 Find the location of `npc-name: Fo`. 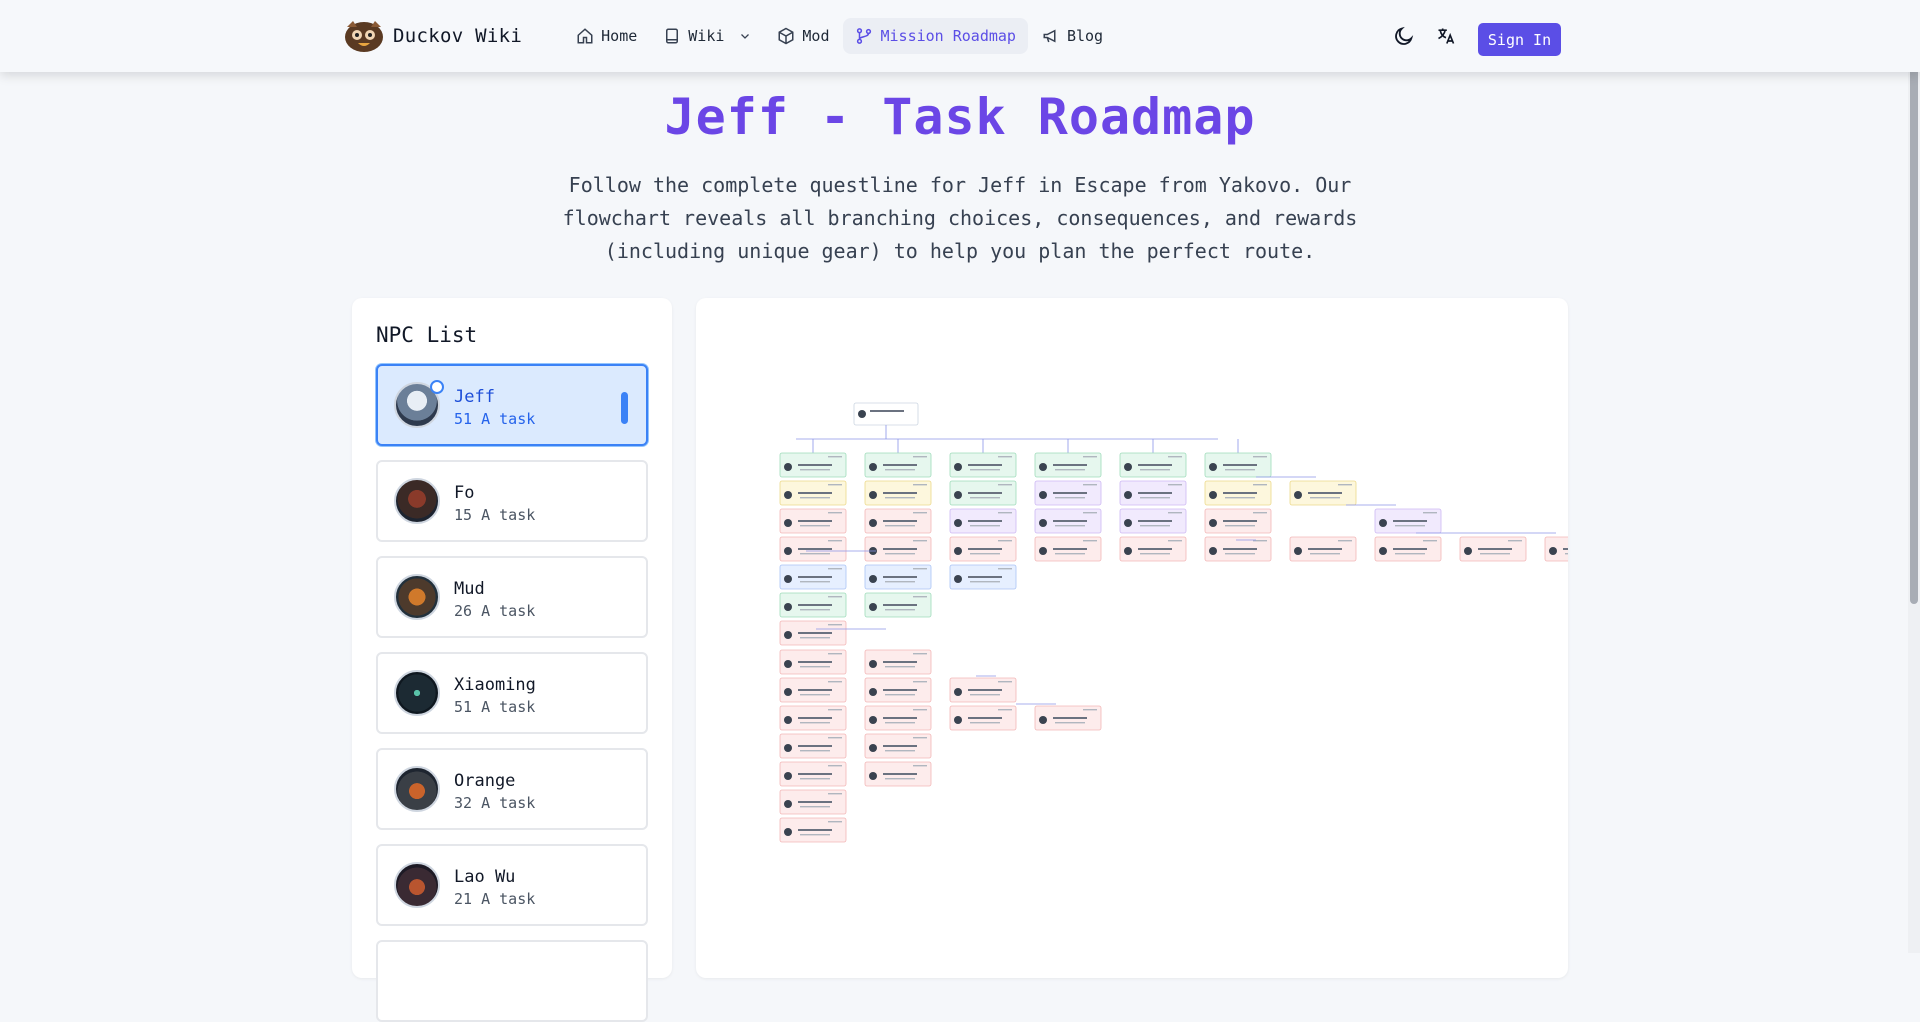

npc-name: Fo is located at coordinates (464, 493).